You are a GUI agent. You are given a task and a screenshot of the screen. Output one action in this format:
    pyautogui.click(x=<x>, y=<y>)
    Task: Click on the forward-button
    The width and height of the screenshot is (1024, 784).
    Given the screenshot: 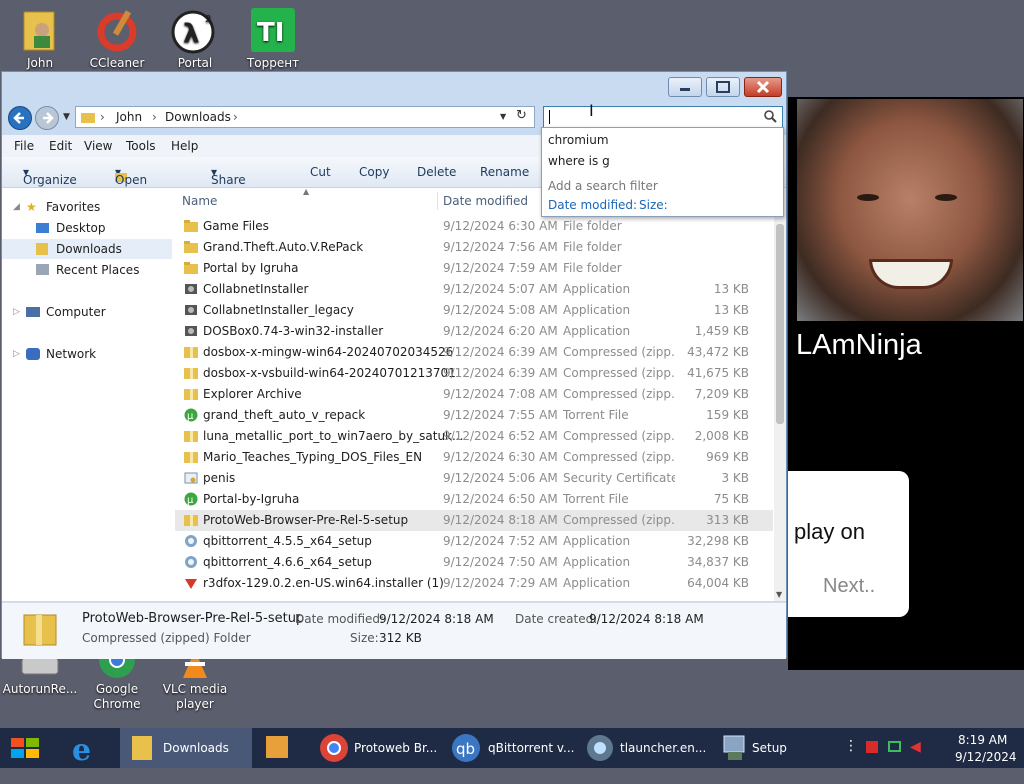 What is the action you would take?
    pyautogui.click(x=47, y=118)
    